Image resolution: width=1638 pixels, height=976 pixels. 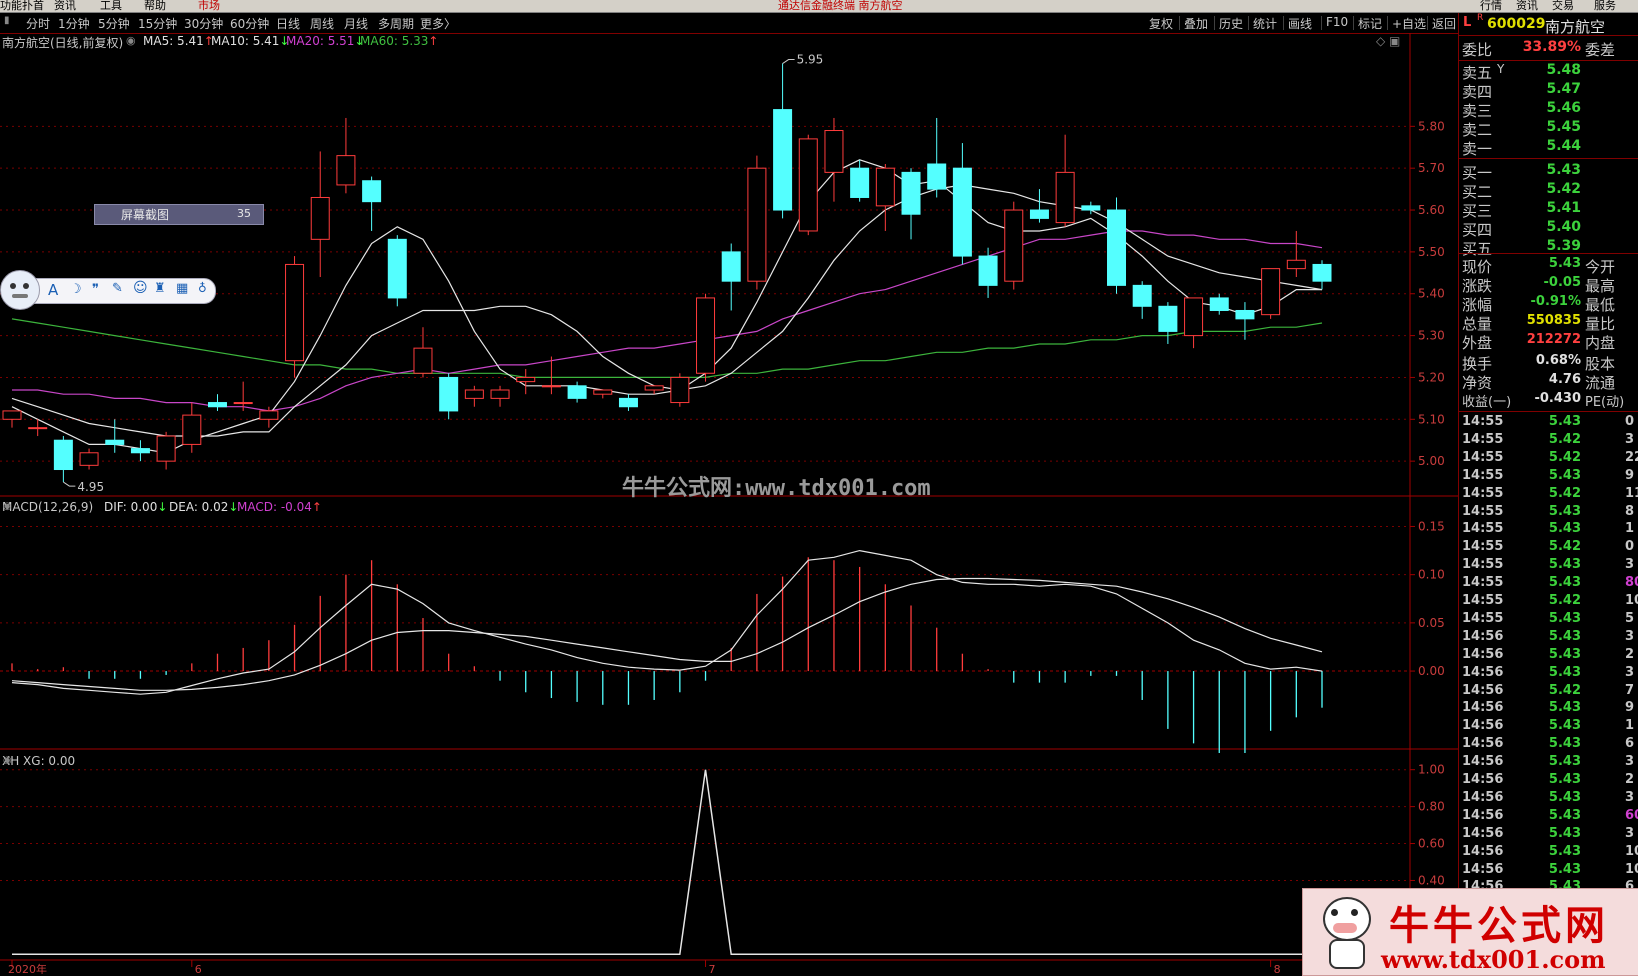 What do you see at coordinates (182, 288) in the screenshot?
I see `grid-icon: ▦` at bounding box center [182, 288].